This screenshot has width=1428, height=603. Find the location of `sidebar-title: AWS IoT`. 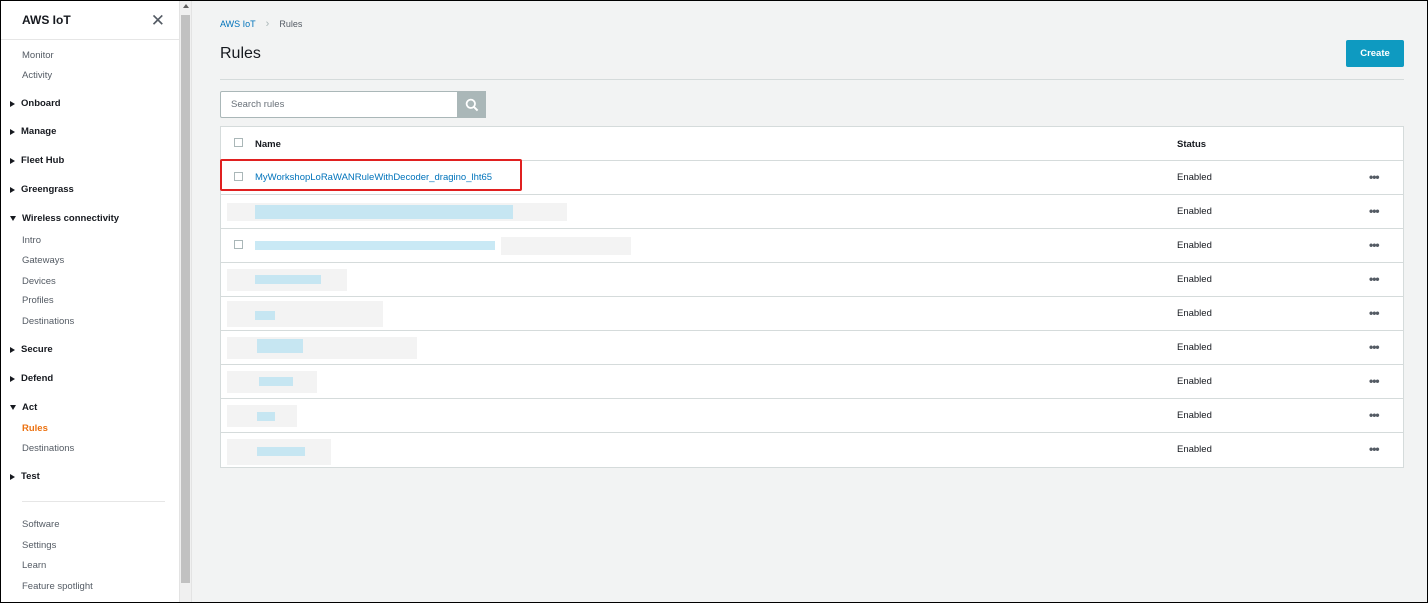

sidebar-title: AWS IoT is located at coordinates (46, 20).